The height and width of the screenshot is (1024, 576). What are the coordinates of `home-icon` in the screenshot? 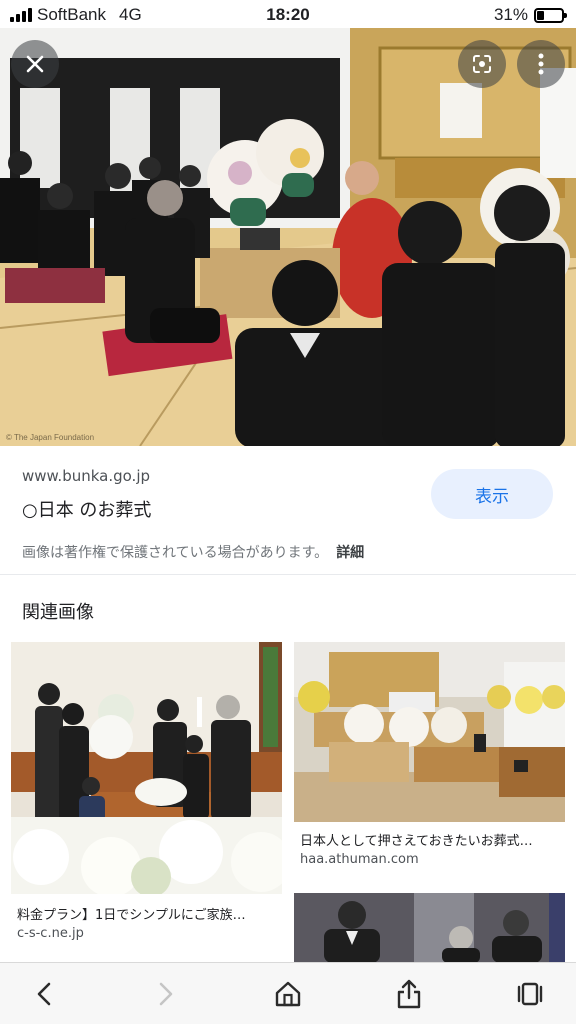 It's located at (288, 994).